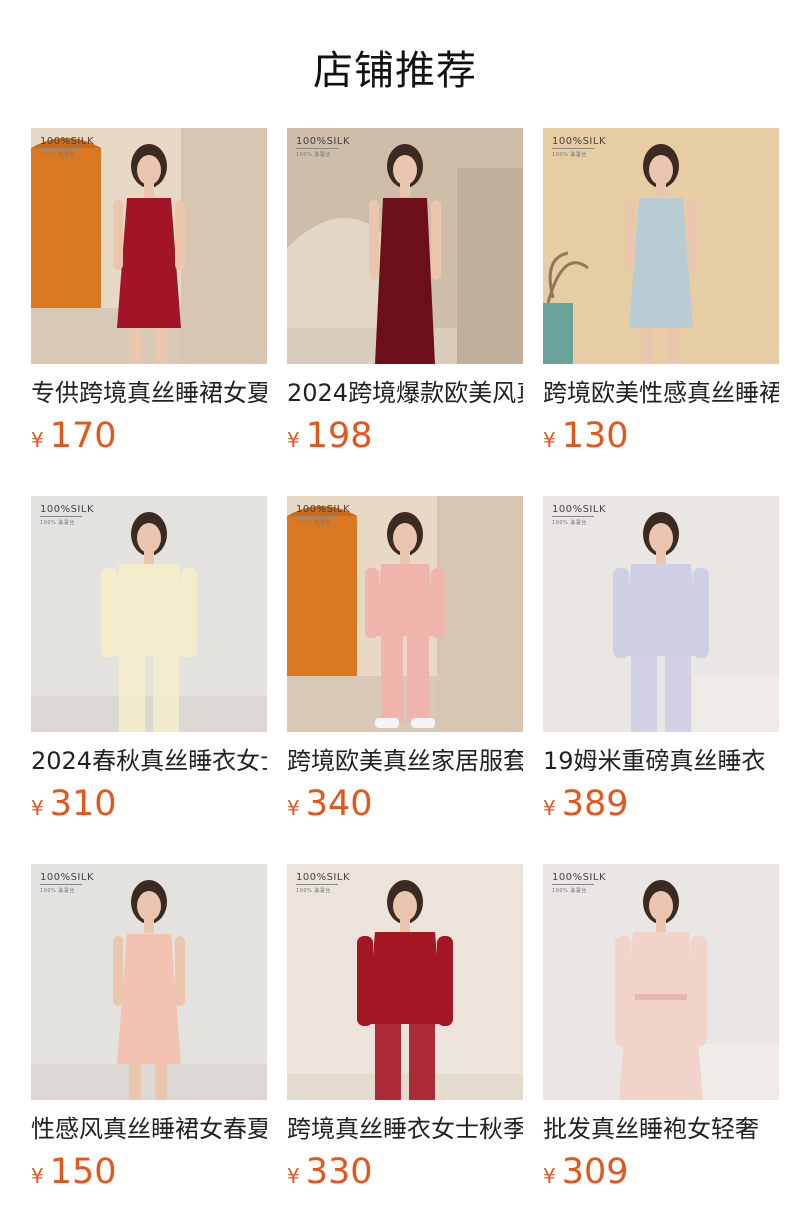  I want to click on product-card: 100%SILK 100% 桑蚕丝 19姆米重磅真丝睡衣 ¥389, so click(661, 680).